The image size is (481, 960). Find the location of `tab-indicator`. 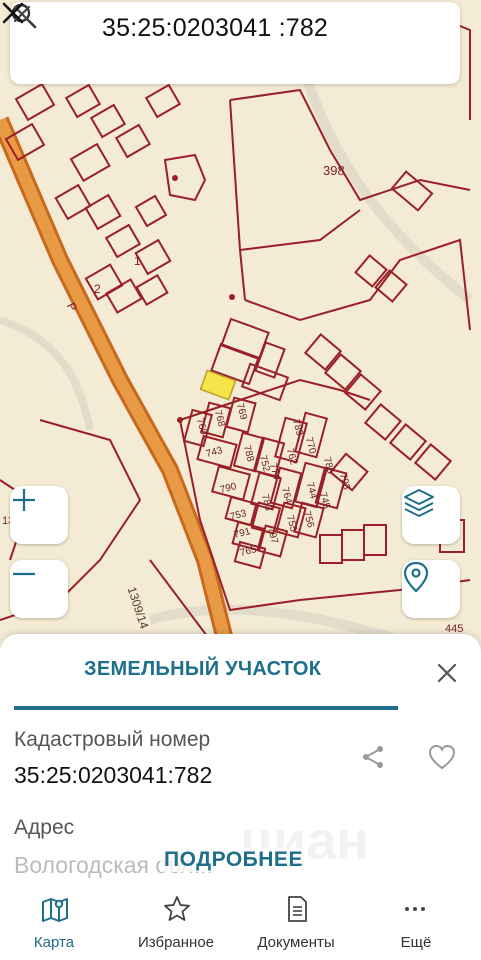

tab-indicator is located at coordinates (206, 708).